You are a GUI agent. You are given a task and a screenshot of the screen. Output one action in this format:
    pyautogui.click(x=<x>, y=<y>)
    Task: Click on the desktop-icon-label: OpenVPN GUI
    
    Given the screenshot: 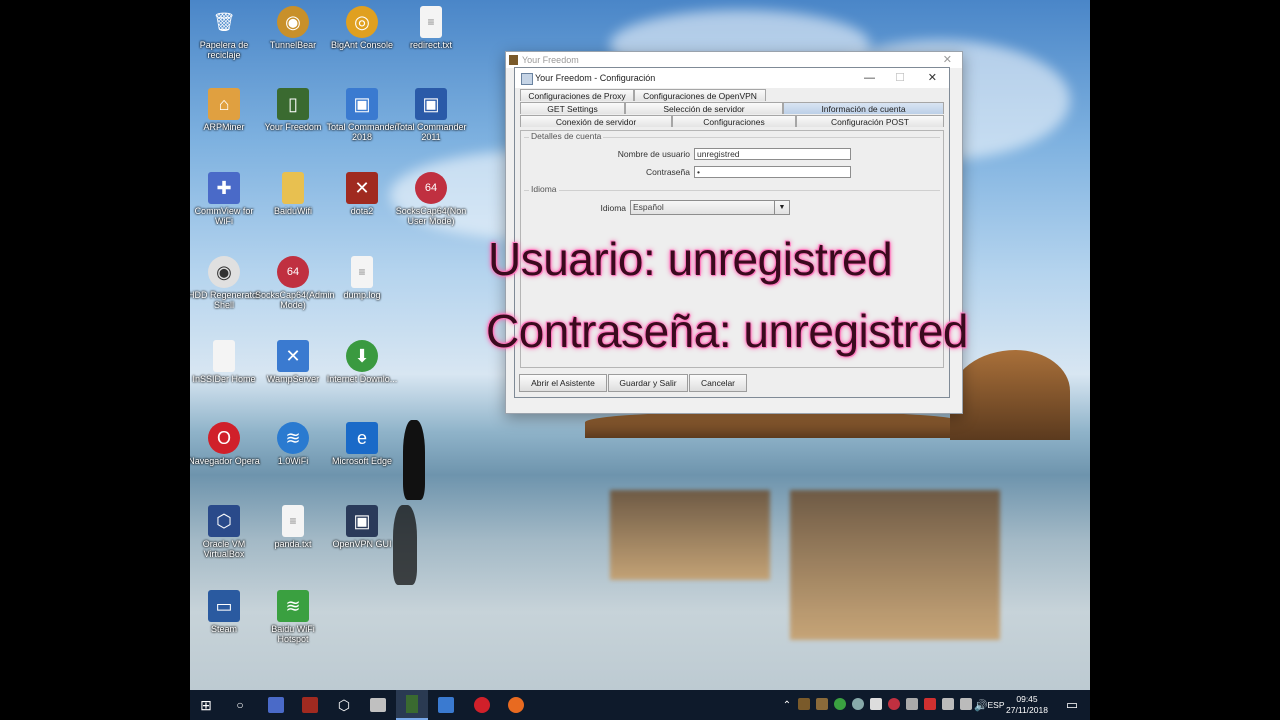 What is the action you would take?
    pyautogui.click(x=362, y=544)
    